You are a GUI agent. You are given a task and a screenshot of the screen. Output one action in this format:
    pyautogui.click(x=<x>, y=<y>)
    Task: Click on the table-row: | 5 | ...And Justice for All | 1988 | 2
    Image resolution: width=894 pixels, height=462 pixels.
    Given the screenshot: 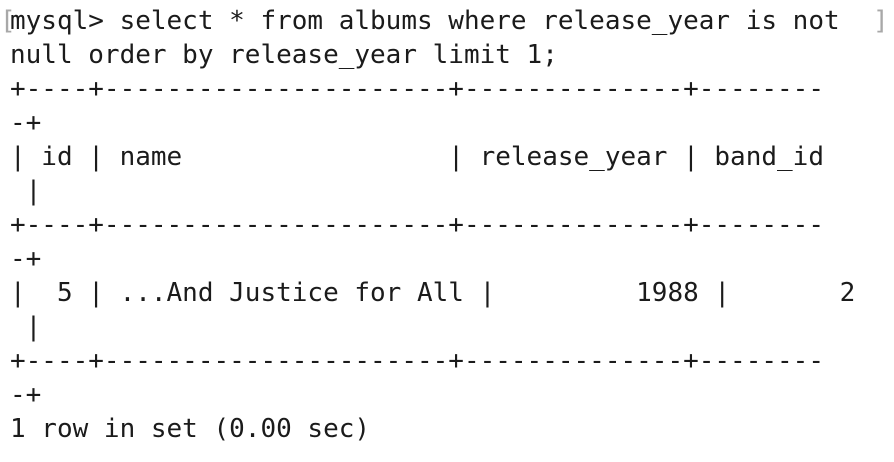 What is the action you would take?
    pyautogui.click(x=433, y=293)
    